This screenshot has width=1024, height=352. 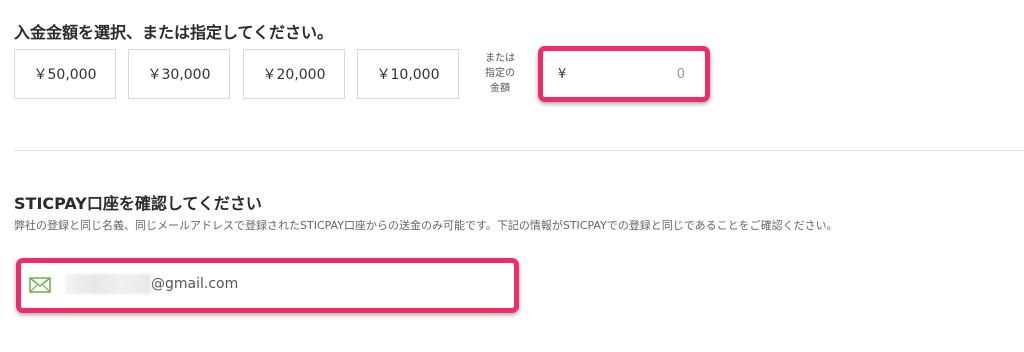 What do you see at coordinates (500, 88) in the screenshot?
I see `custom-label-line: 金額` at bounding box center [500, 88].